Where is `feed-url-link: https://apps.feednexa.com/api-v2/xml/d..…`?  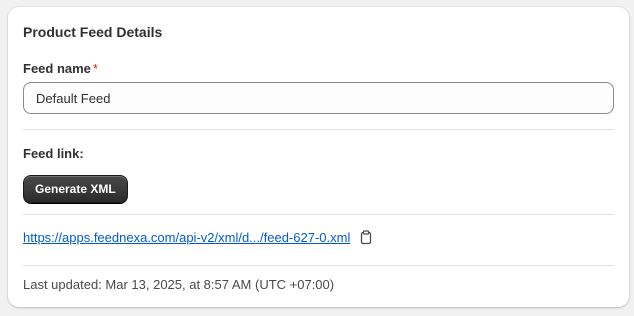 feed-url-link: https://apps.feednexa.com/api-v2/xml/d..… is located at coordinates (186, 237).